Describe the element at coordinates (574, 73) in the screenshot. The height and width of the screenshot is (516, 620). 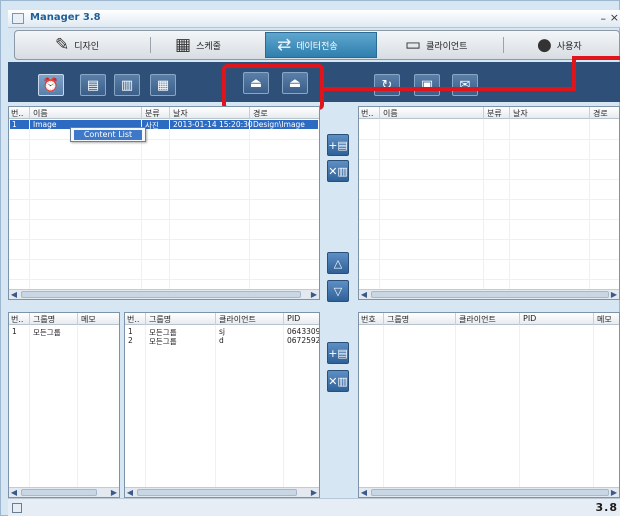
I see `callout-line-vertical` at that location.